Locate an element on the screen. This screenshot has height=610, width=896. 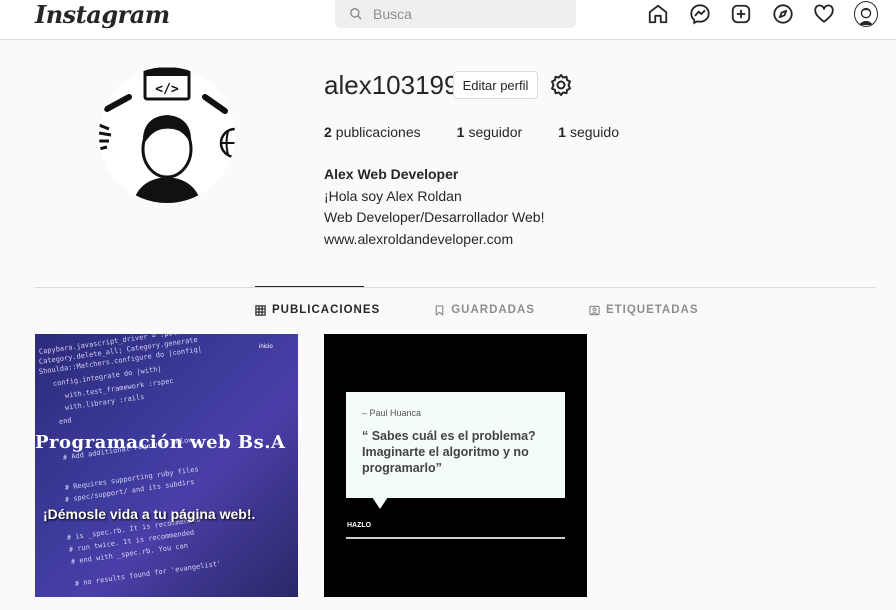
bookmark-icon is located at coordinates (439, 310).